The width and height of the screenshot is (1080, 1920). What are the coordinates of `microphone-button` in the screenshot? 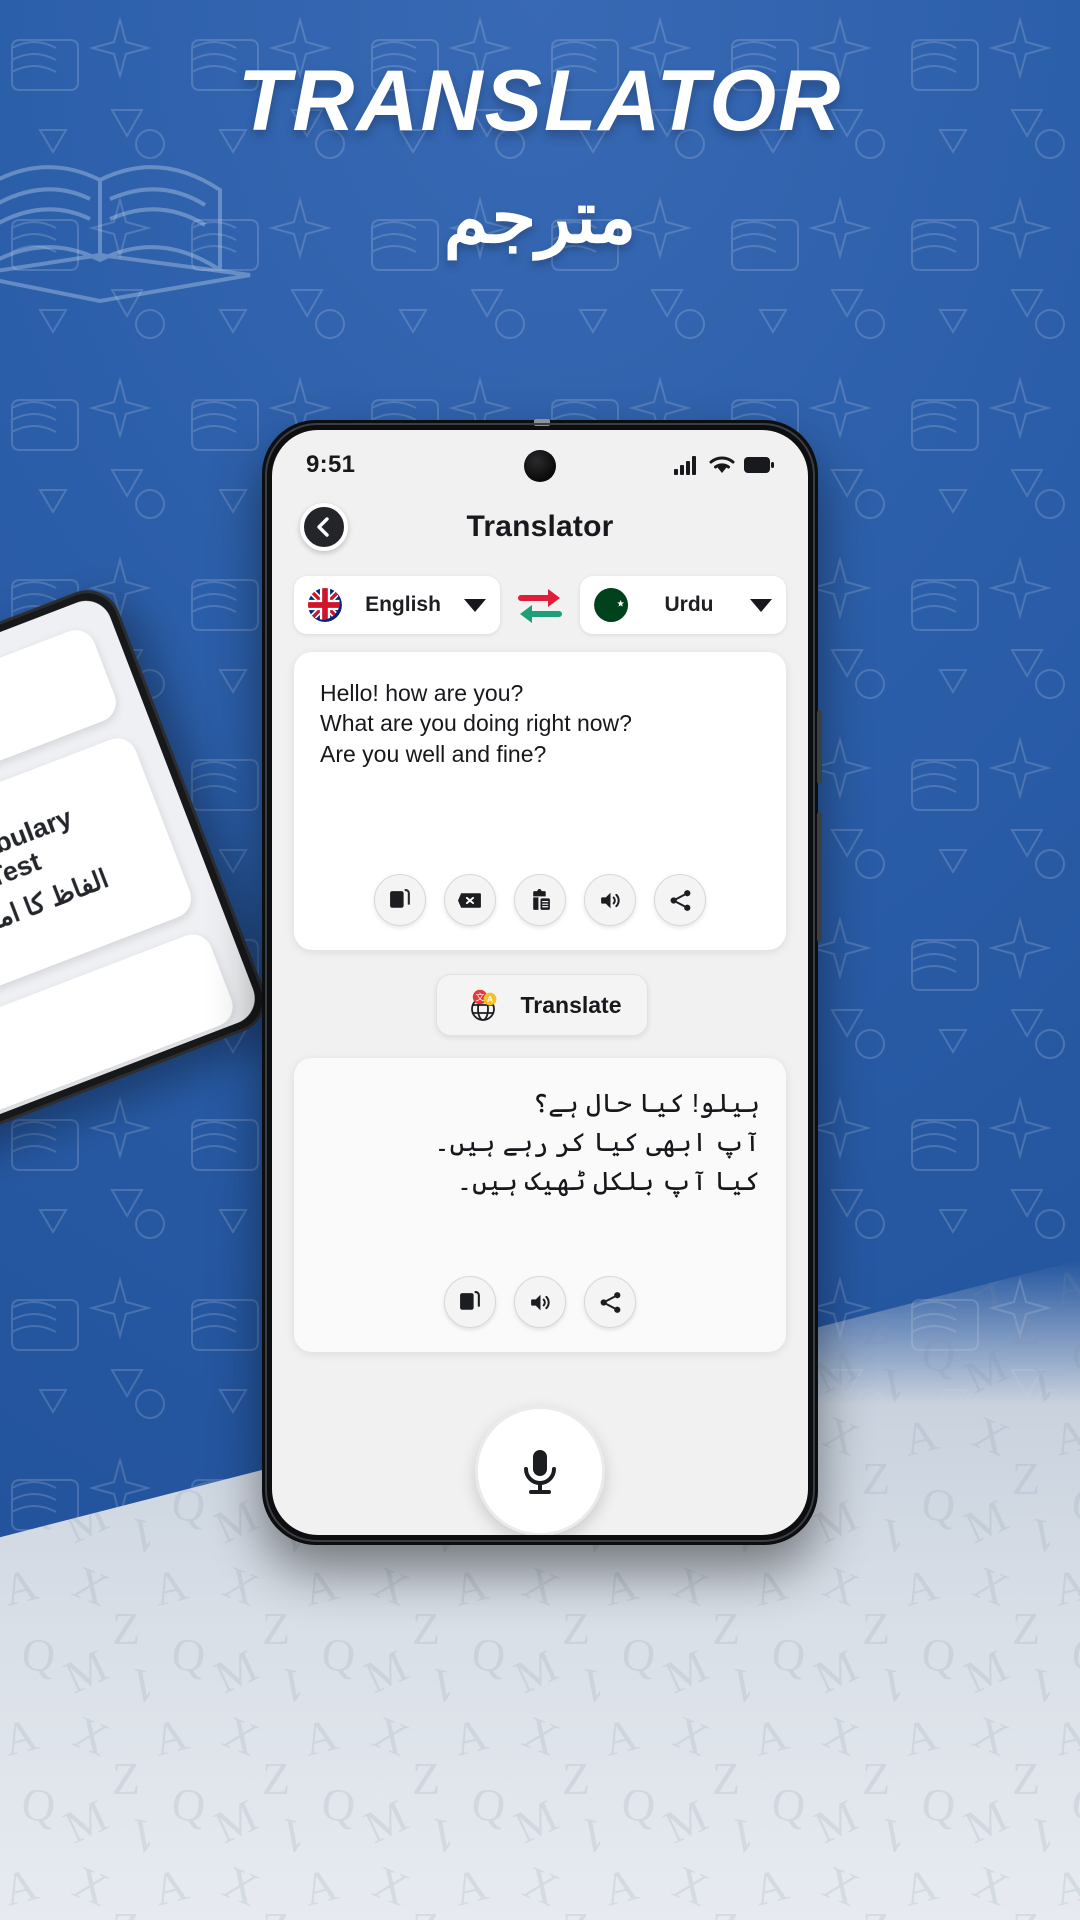 It's located at (540, 1470).